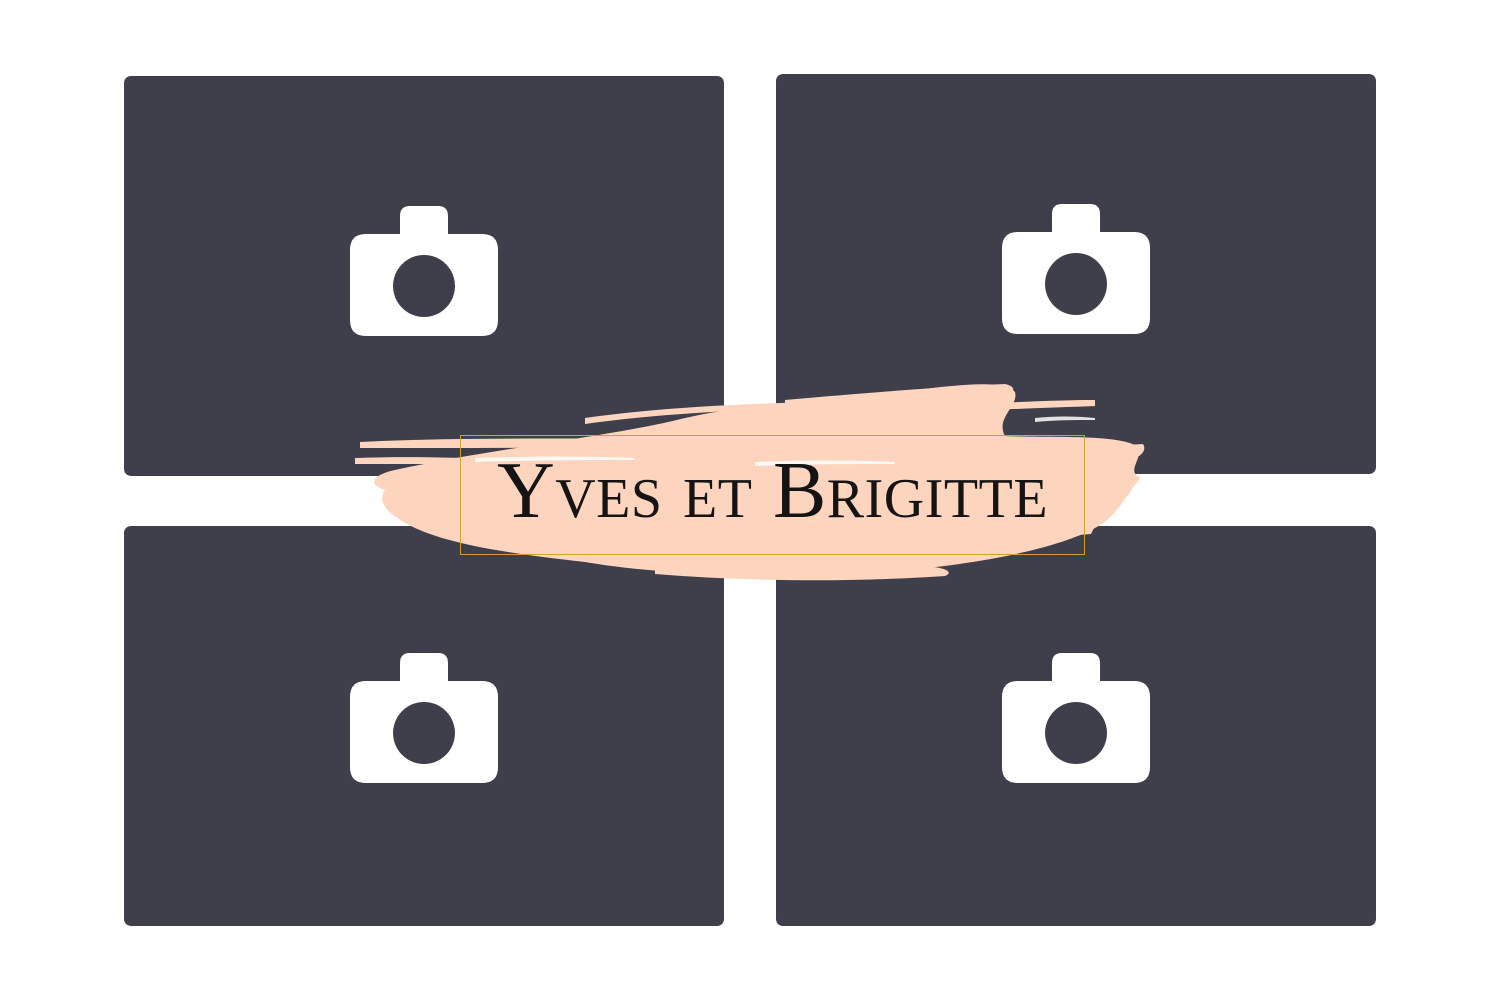 The width and height of the screenshot is (1500, 1000). I want to click on title-text: Yves et Brigitte, so click(772, 491).